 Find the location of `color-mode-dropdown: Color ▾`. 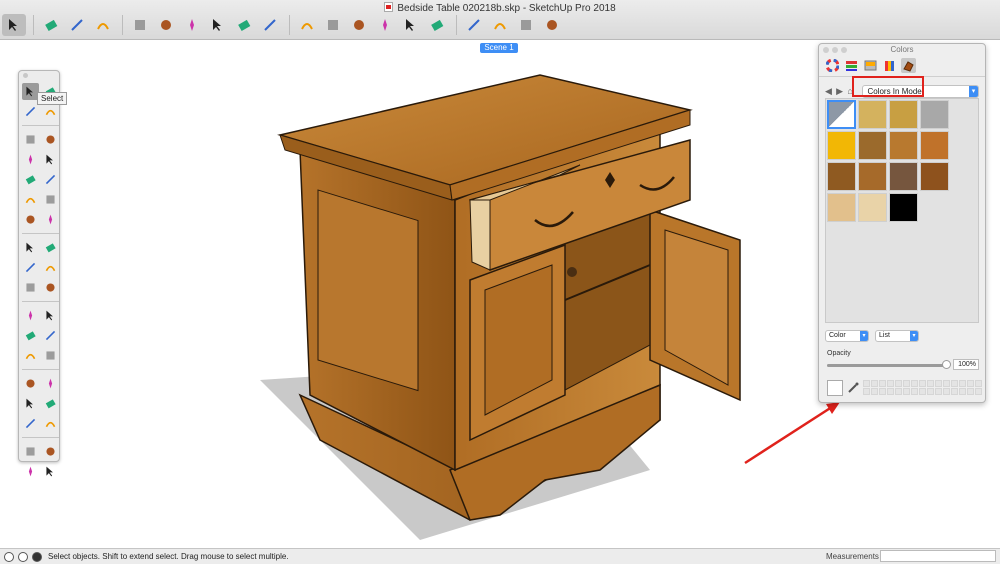

color-mode-dropdown: Color ▾ is located at coordinates (847, 336).